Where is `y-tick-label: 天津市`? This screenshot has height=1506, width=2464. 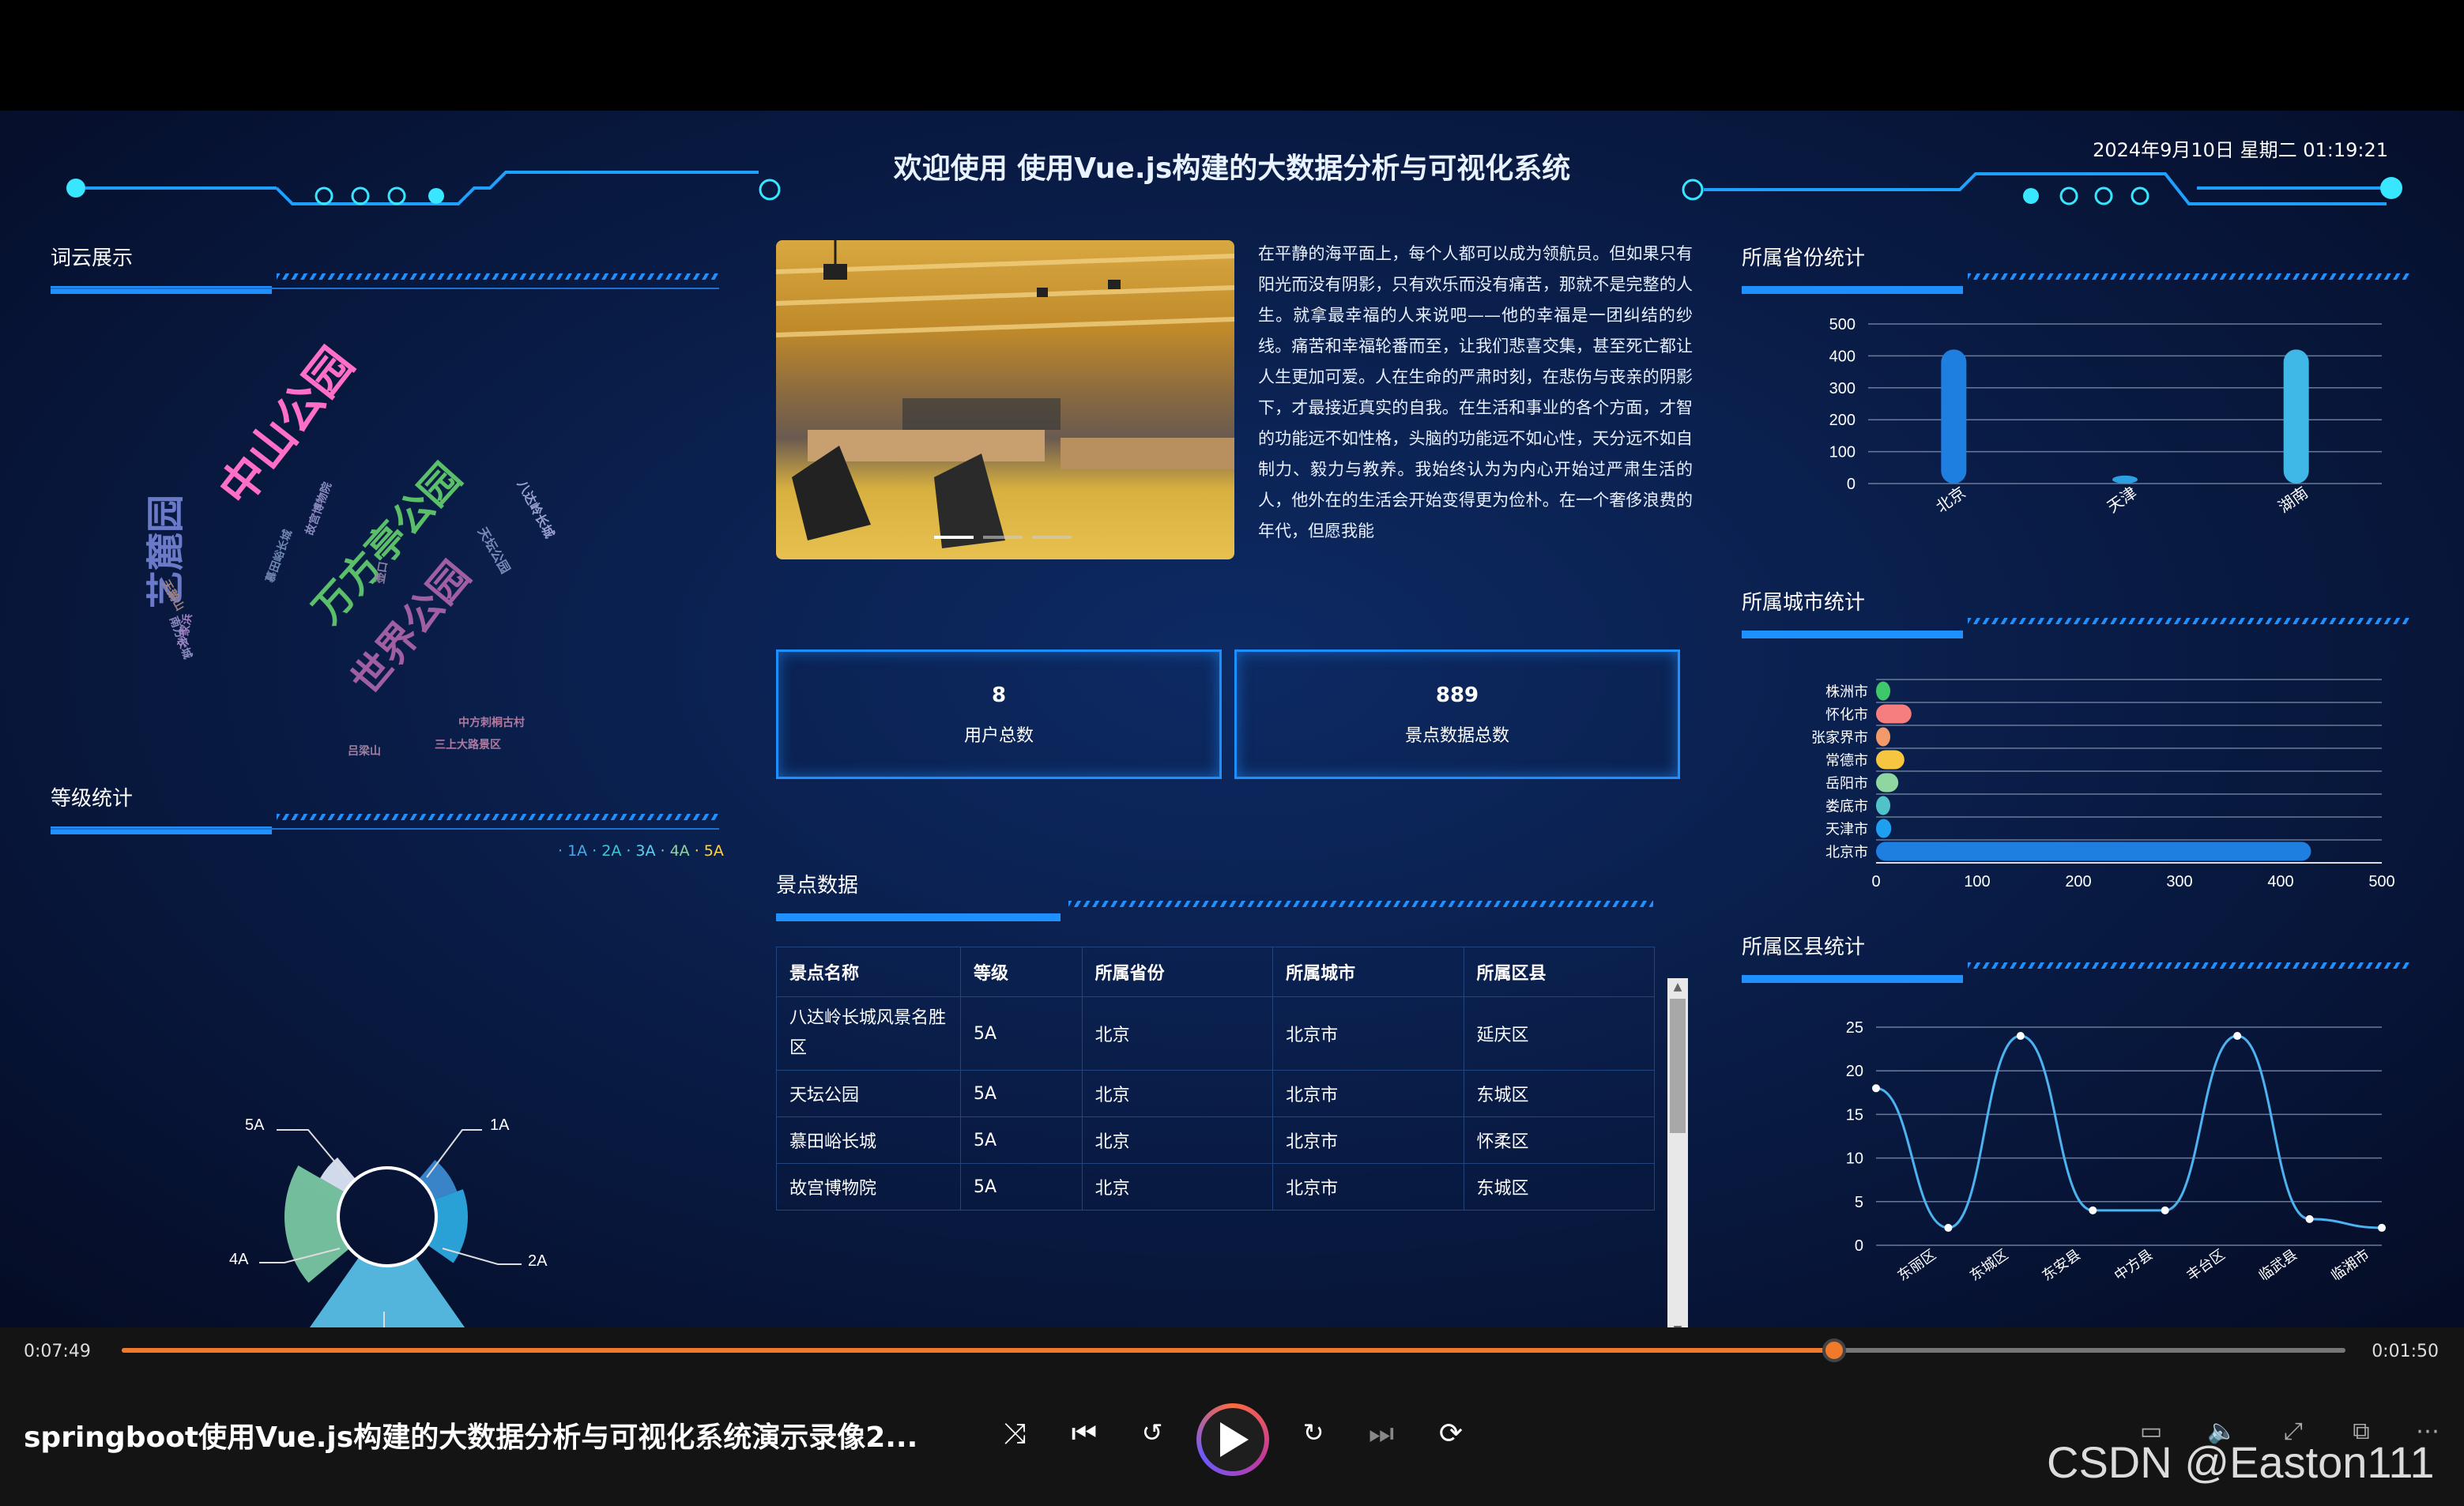 y-tick-label: 天津市 is located at coordinates (1846, 830).